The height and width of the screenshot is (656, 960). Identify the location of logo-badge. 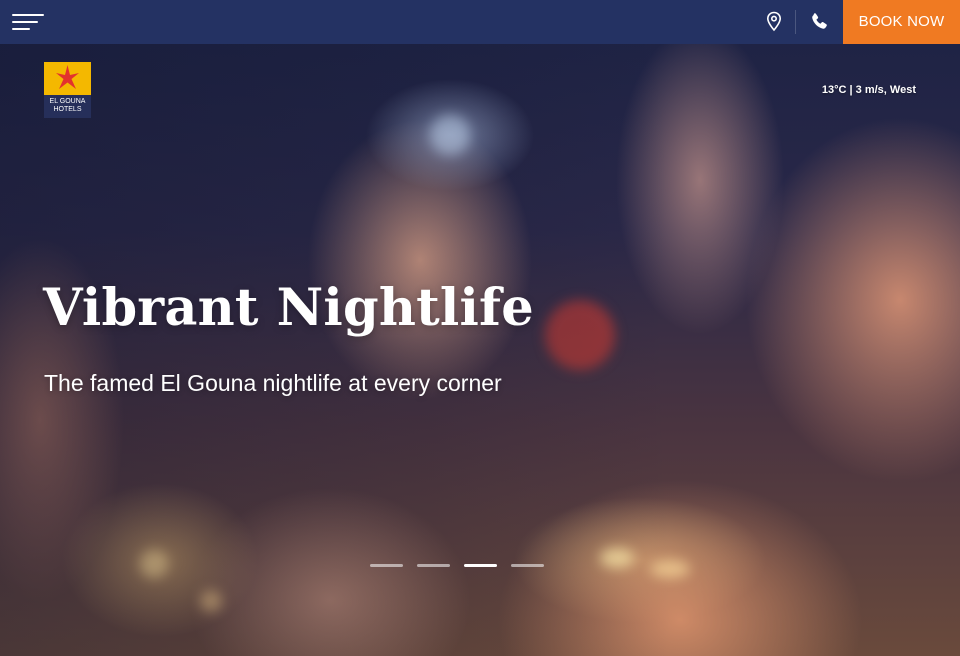
(67, 78).